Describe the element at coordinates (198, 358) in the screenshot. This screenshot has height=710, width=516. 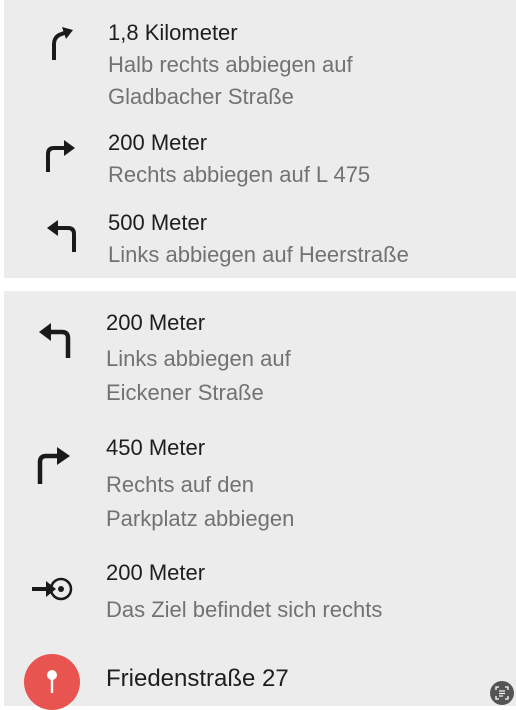
I see `step-instruction-line: Links abbiegen auf` at that location.